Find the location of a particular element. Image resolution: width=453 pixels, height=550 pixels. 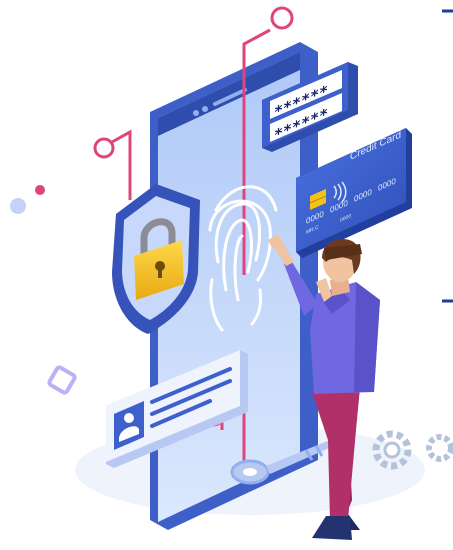

decor-square-outline is located at coordinates (62, 380).